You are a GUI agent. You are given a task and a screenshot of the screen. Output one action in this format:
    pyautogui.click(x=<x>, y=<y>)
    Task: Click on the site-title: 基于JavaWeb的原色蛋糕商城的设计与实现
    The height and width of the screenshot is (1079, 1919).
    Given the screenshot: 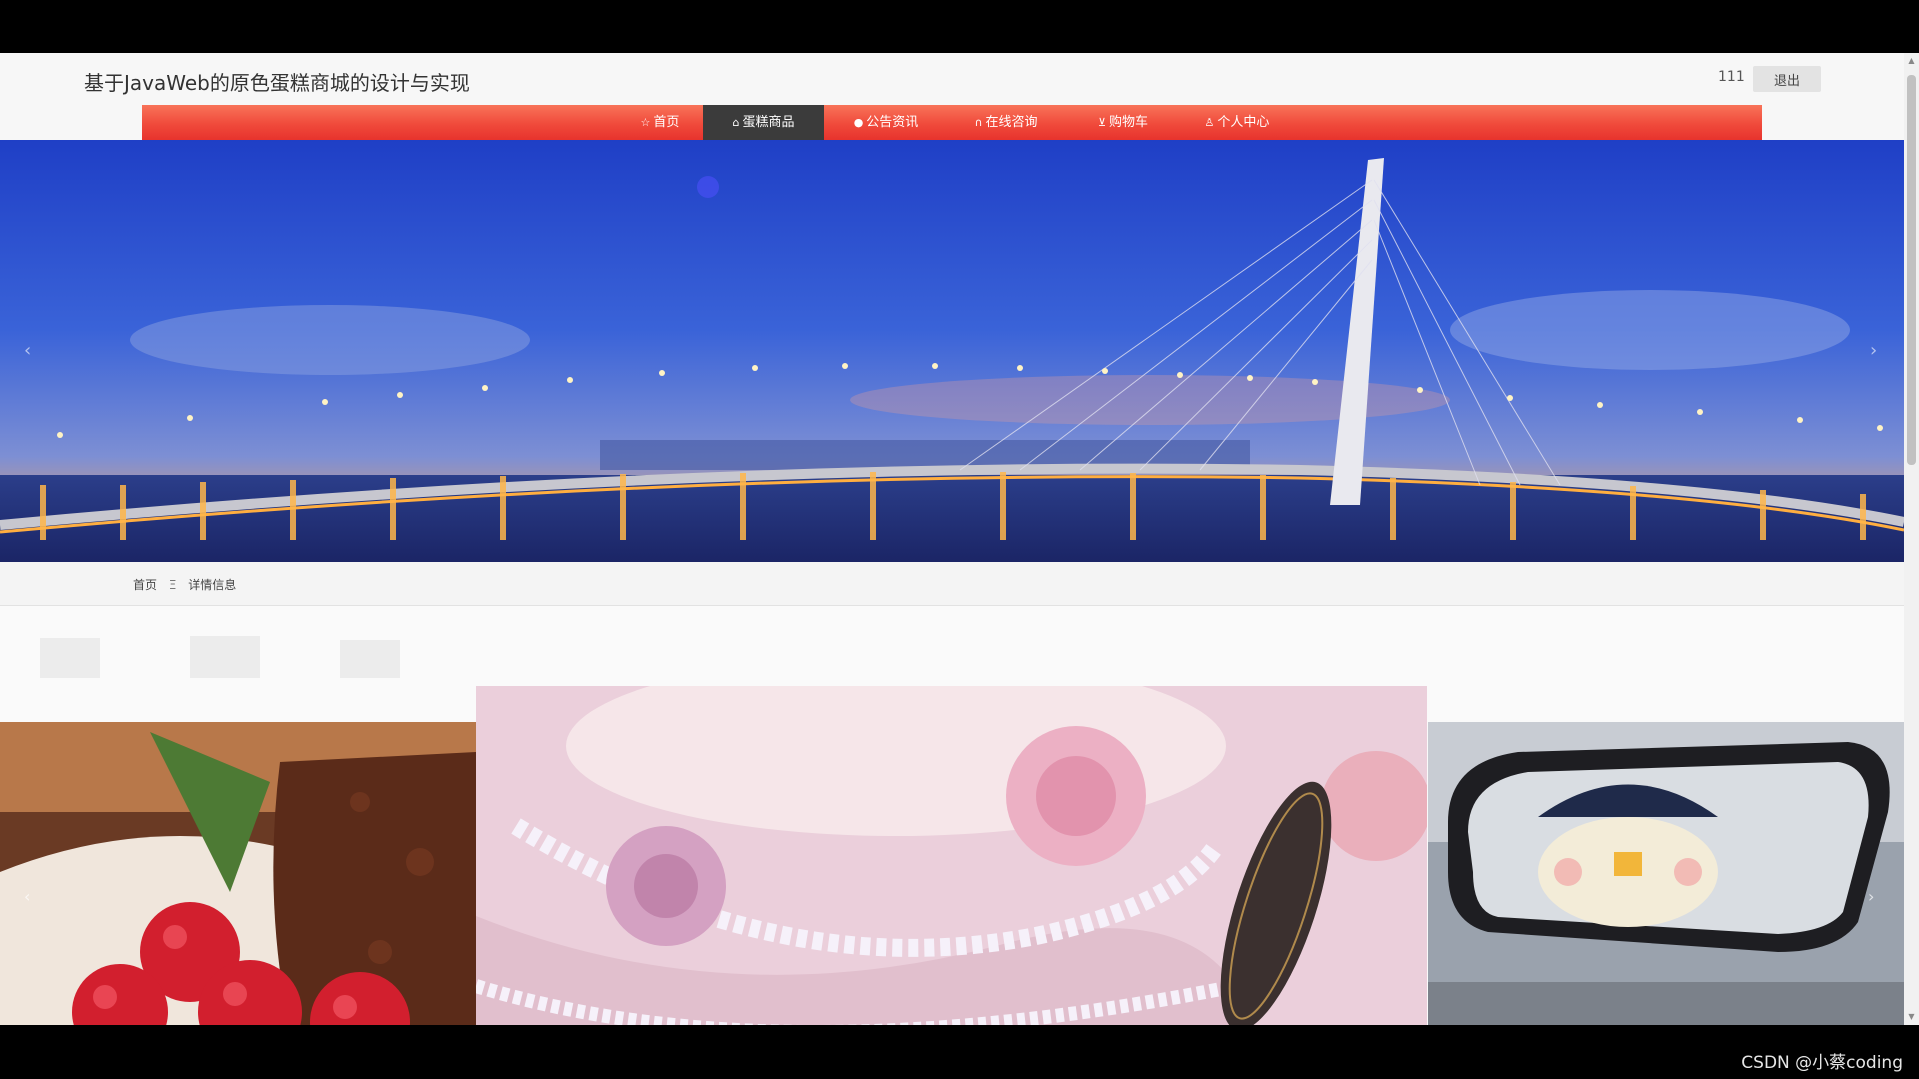 What is the action you would take?
    pyautogui.click(x=277, y=83)
    